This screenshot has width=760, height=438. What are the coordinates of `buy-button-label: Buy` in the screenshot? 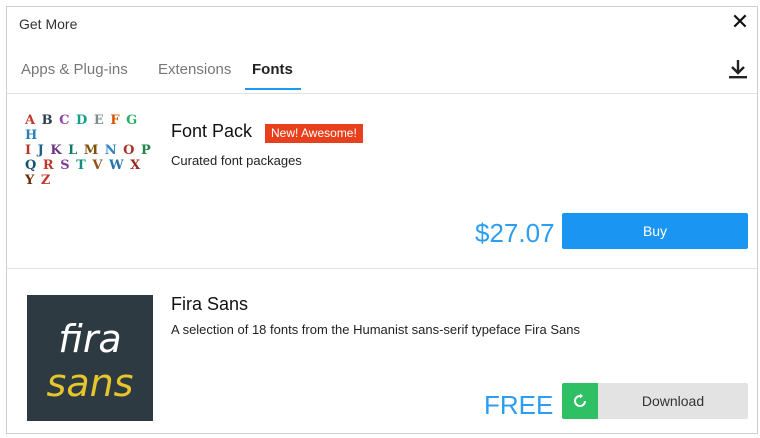 It's located at (655, 231).